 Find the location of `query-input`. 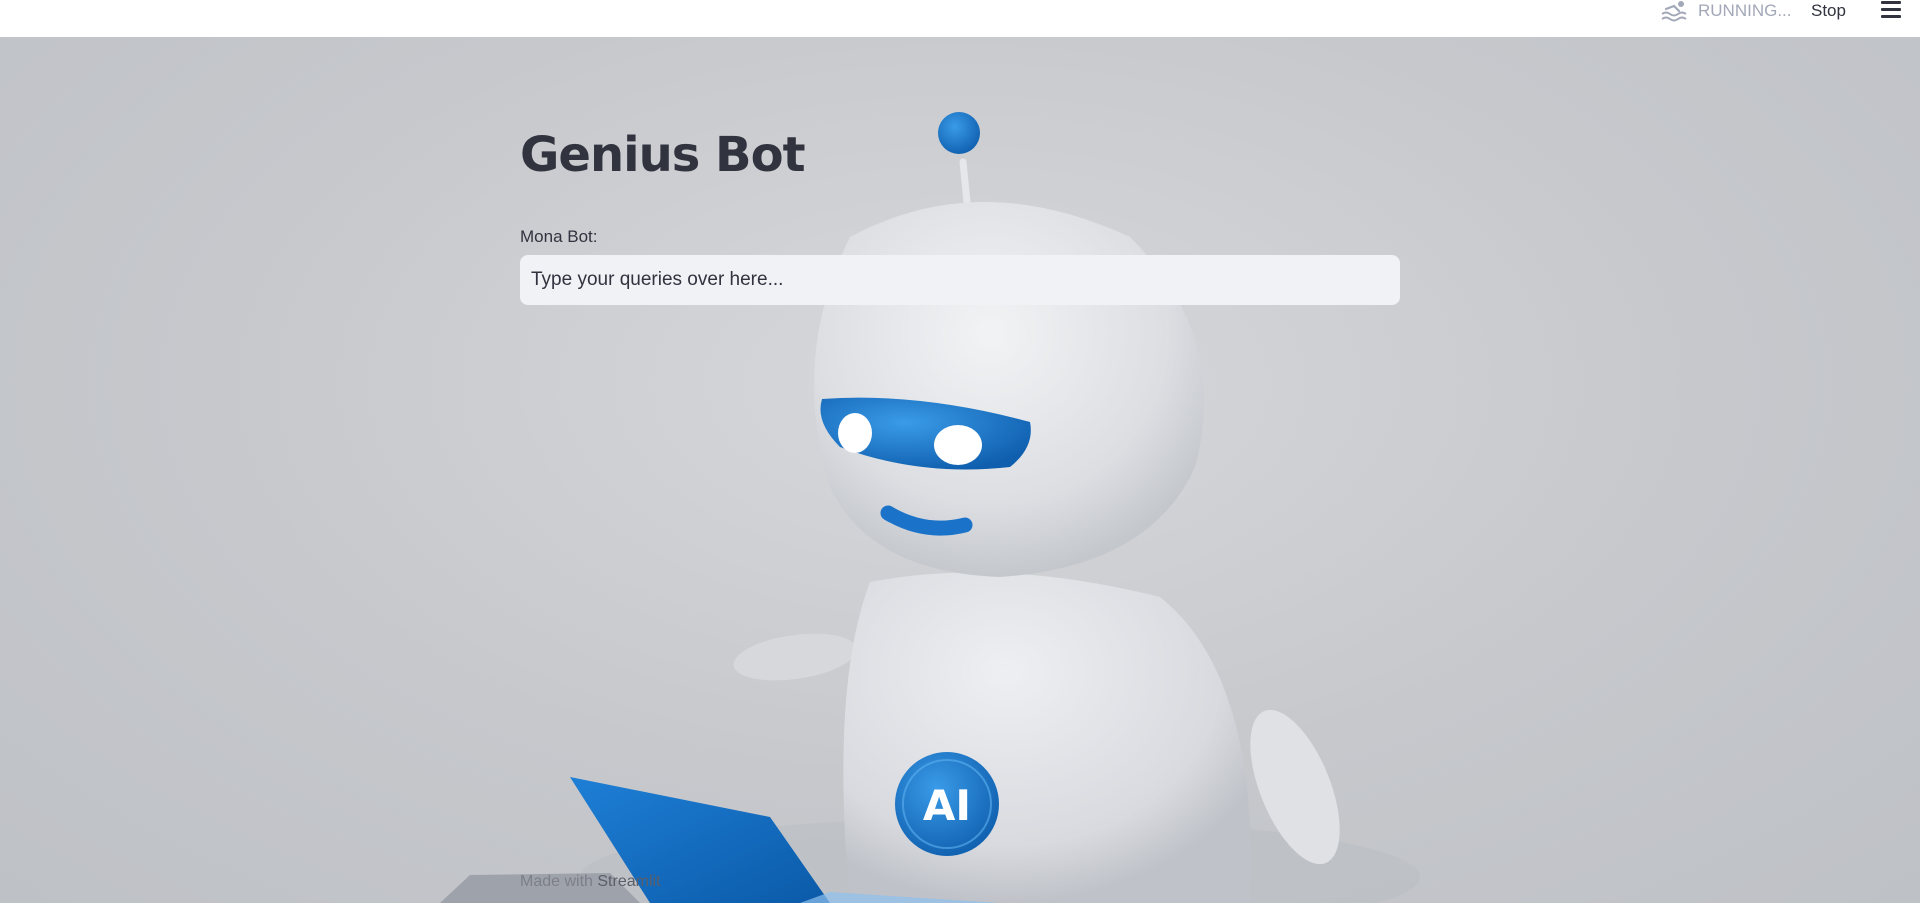

query-input is located at coordinates (960, 280).